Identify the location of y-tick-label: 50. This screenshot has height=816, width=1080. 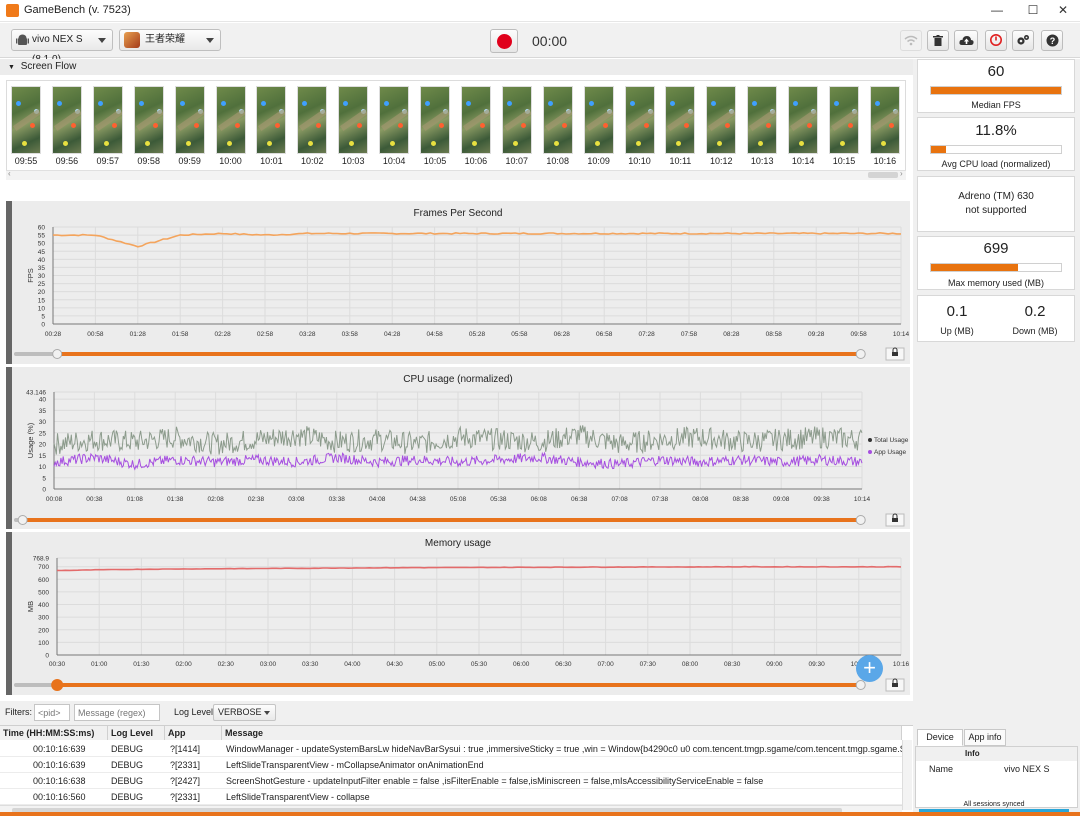
(42, 244).